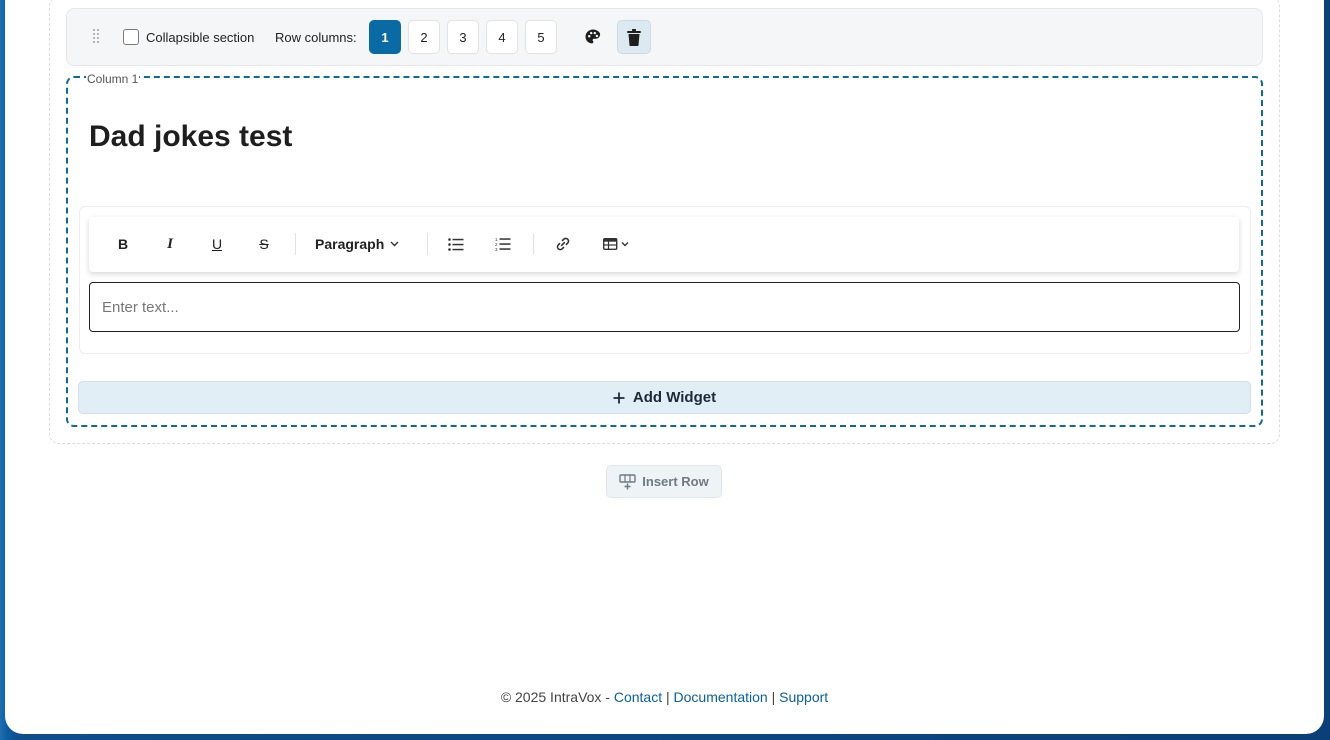  I want to click on paragraph-select: Paragraph, so click(365, 244).